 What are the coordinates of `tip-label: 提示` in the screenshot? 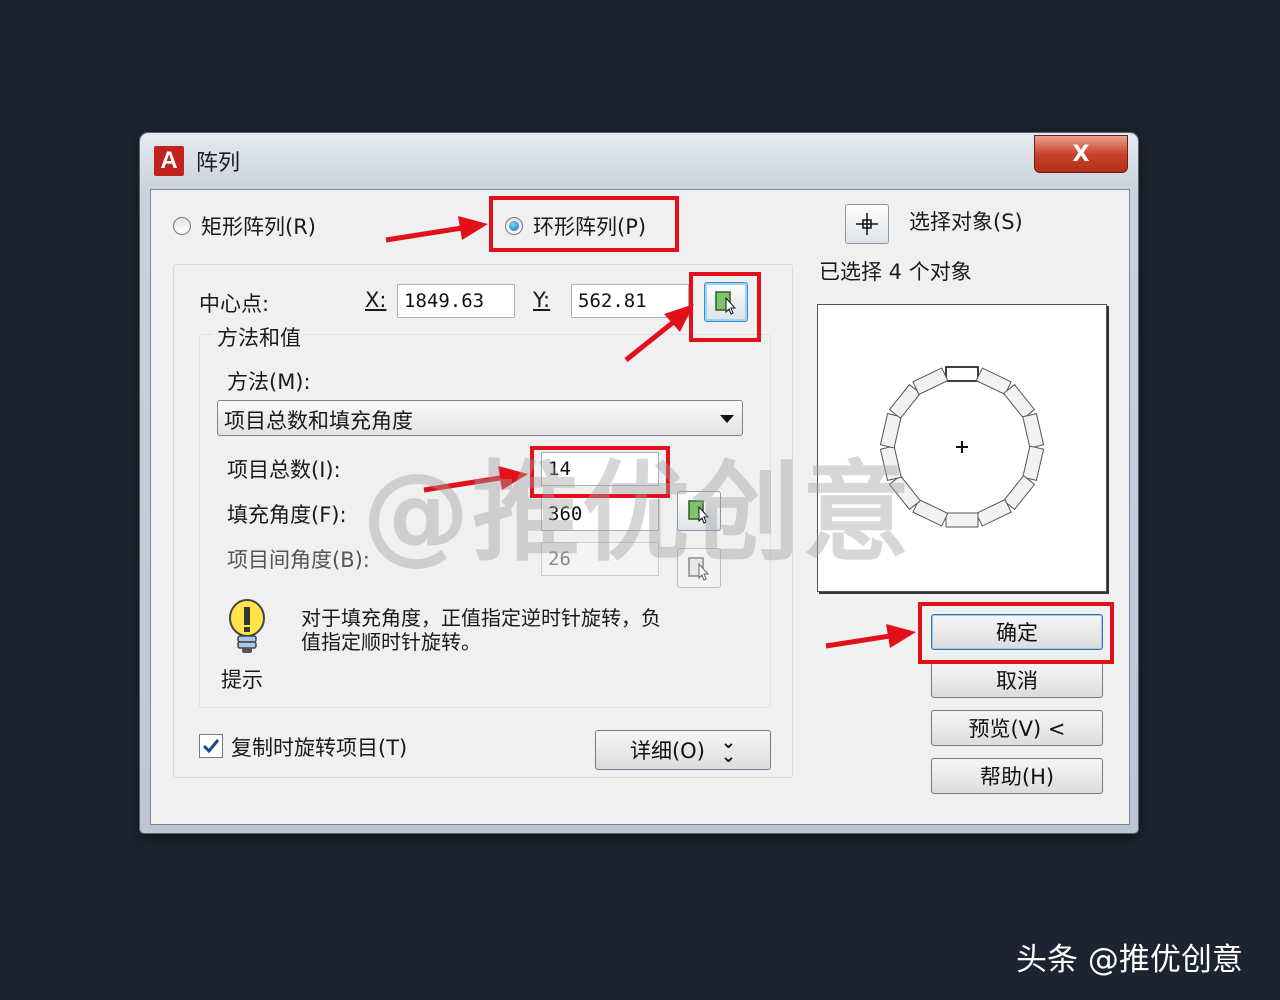 It's located at (242, 680).